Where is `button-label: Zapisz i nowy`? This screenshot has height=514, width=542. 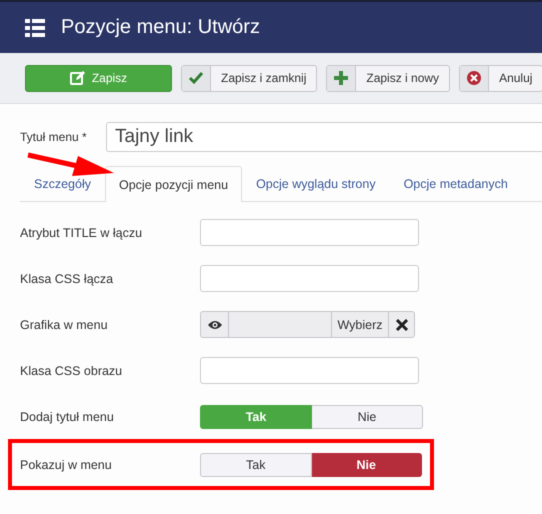 button-label: Zapisz i nowy is located at coordinates (402, 78).